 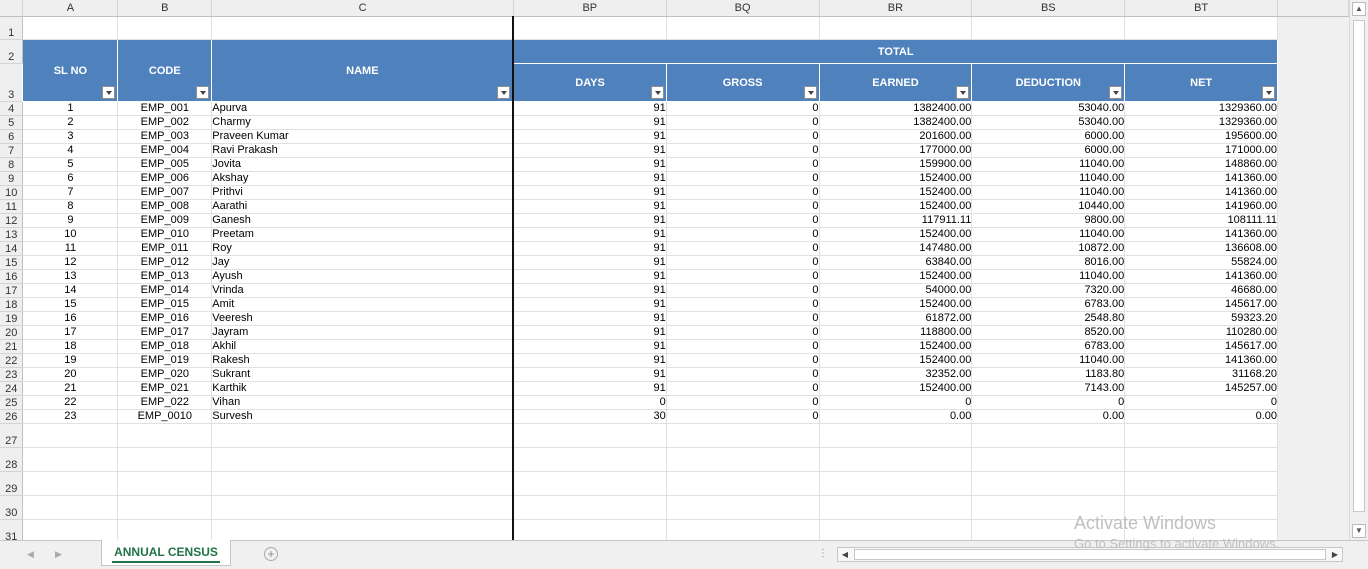 I want to click on next-sheet-icon: ▶, so click(x=58, y=554).